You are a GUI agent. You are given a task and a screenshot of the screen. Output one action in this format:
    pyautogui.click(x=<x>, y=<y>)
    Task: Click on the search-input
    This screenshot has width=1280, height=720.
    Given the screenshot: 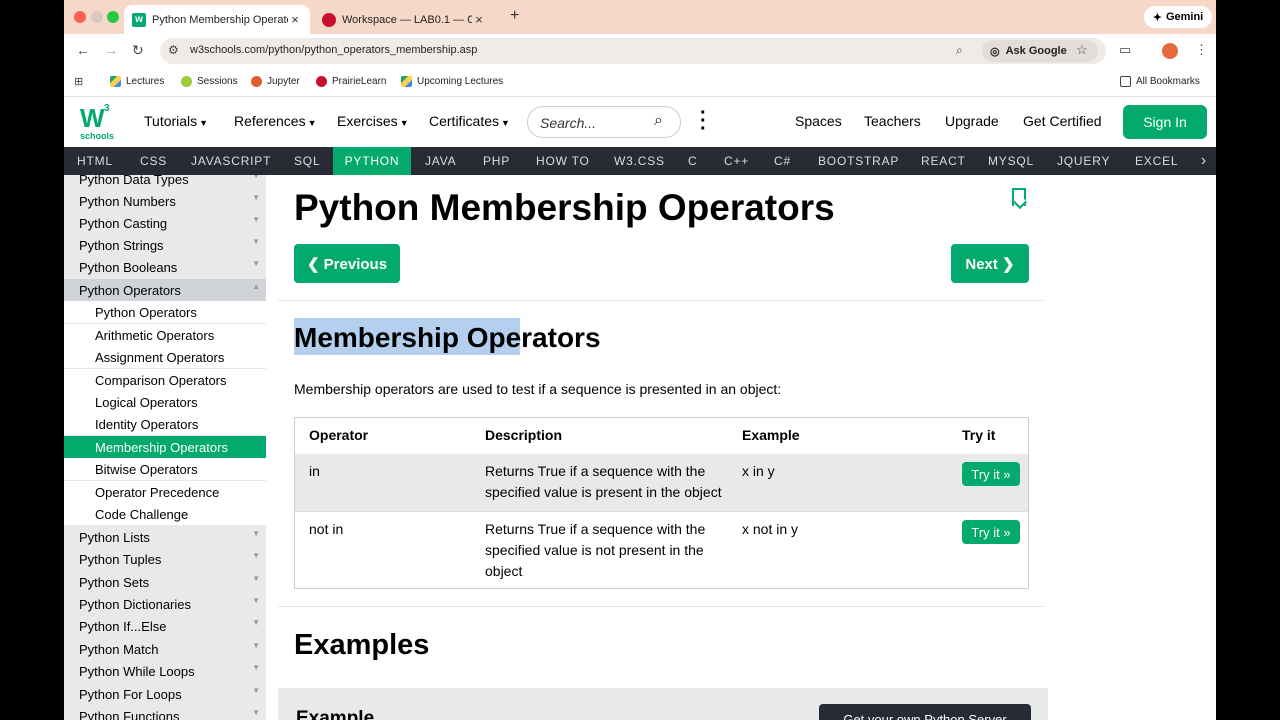 What is the action you would take?
    pyautogui.click(x=595, y=123)
    